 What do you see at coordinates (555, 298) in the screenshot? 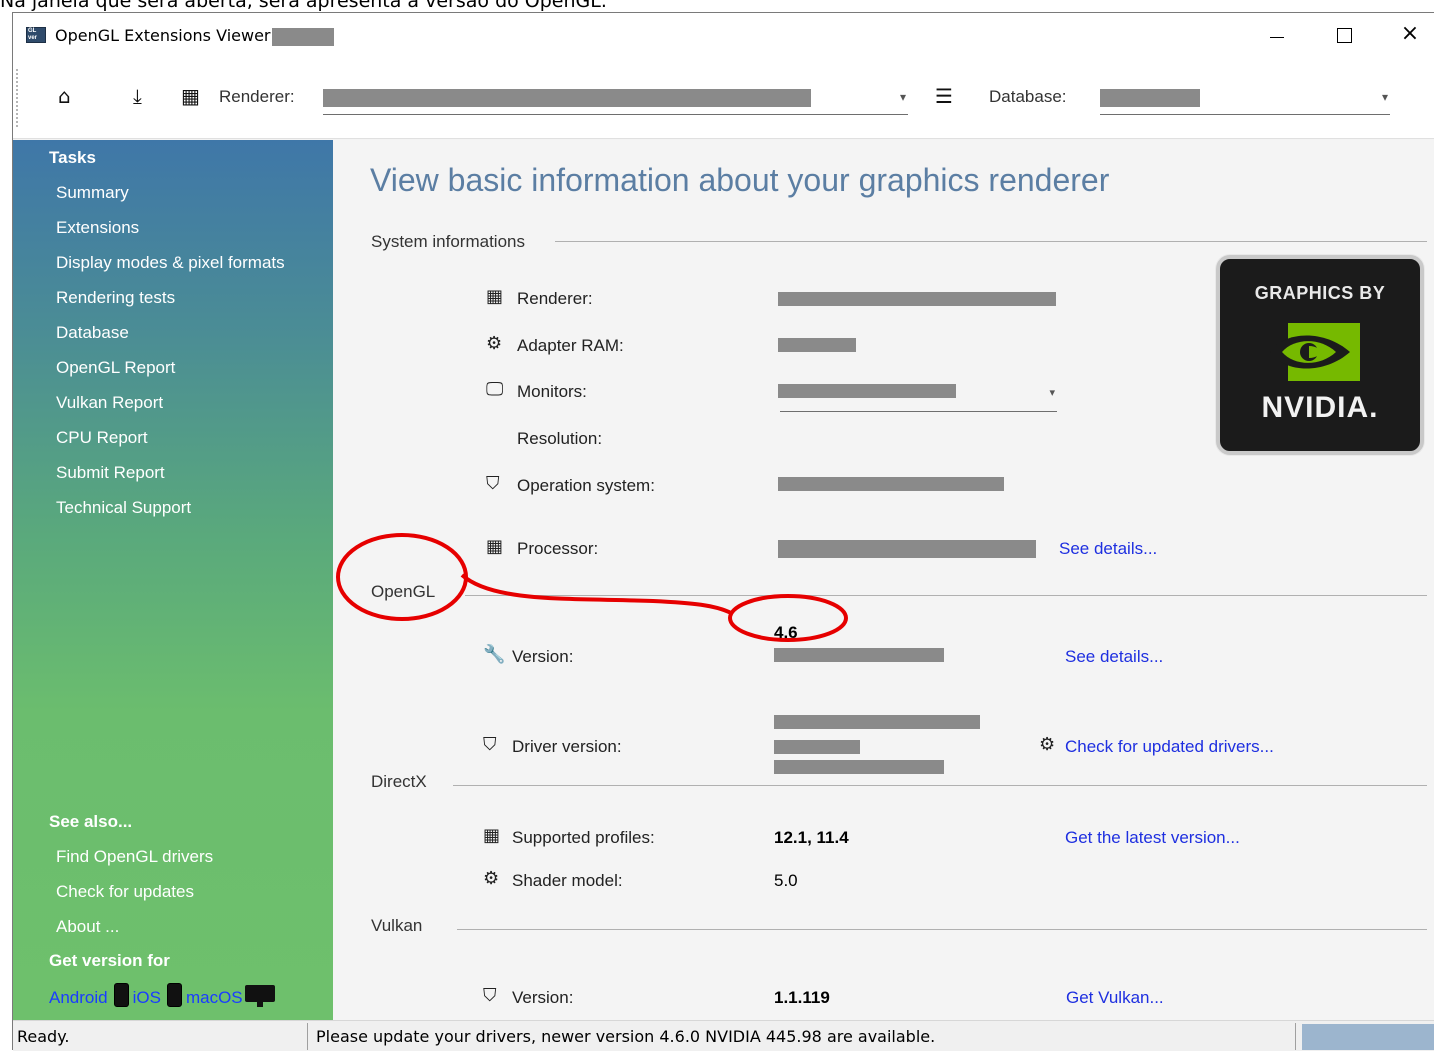
I see `renderer-row-label: Renderer:` at bounding box center [555, 298].